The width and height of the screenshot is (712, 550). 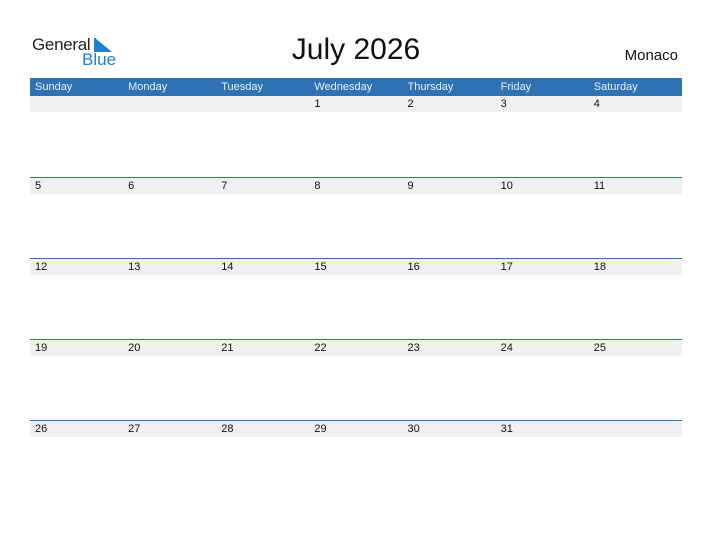 I want to click on day-cell: 5, so click(x=38, y=186).